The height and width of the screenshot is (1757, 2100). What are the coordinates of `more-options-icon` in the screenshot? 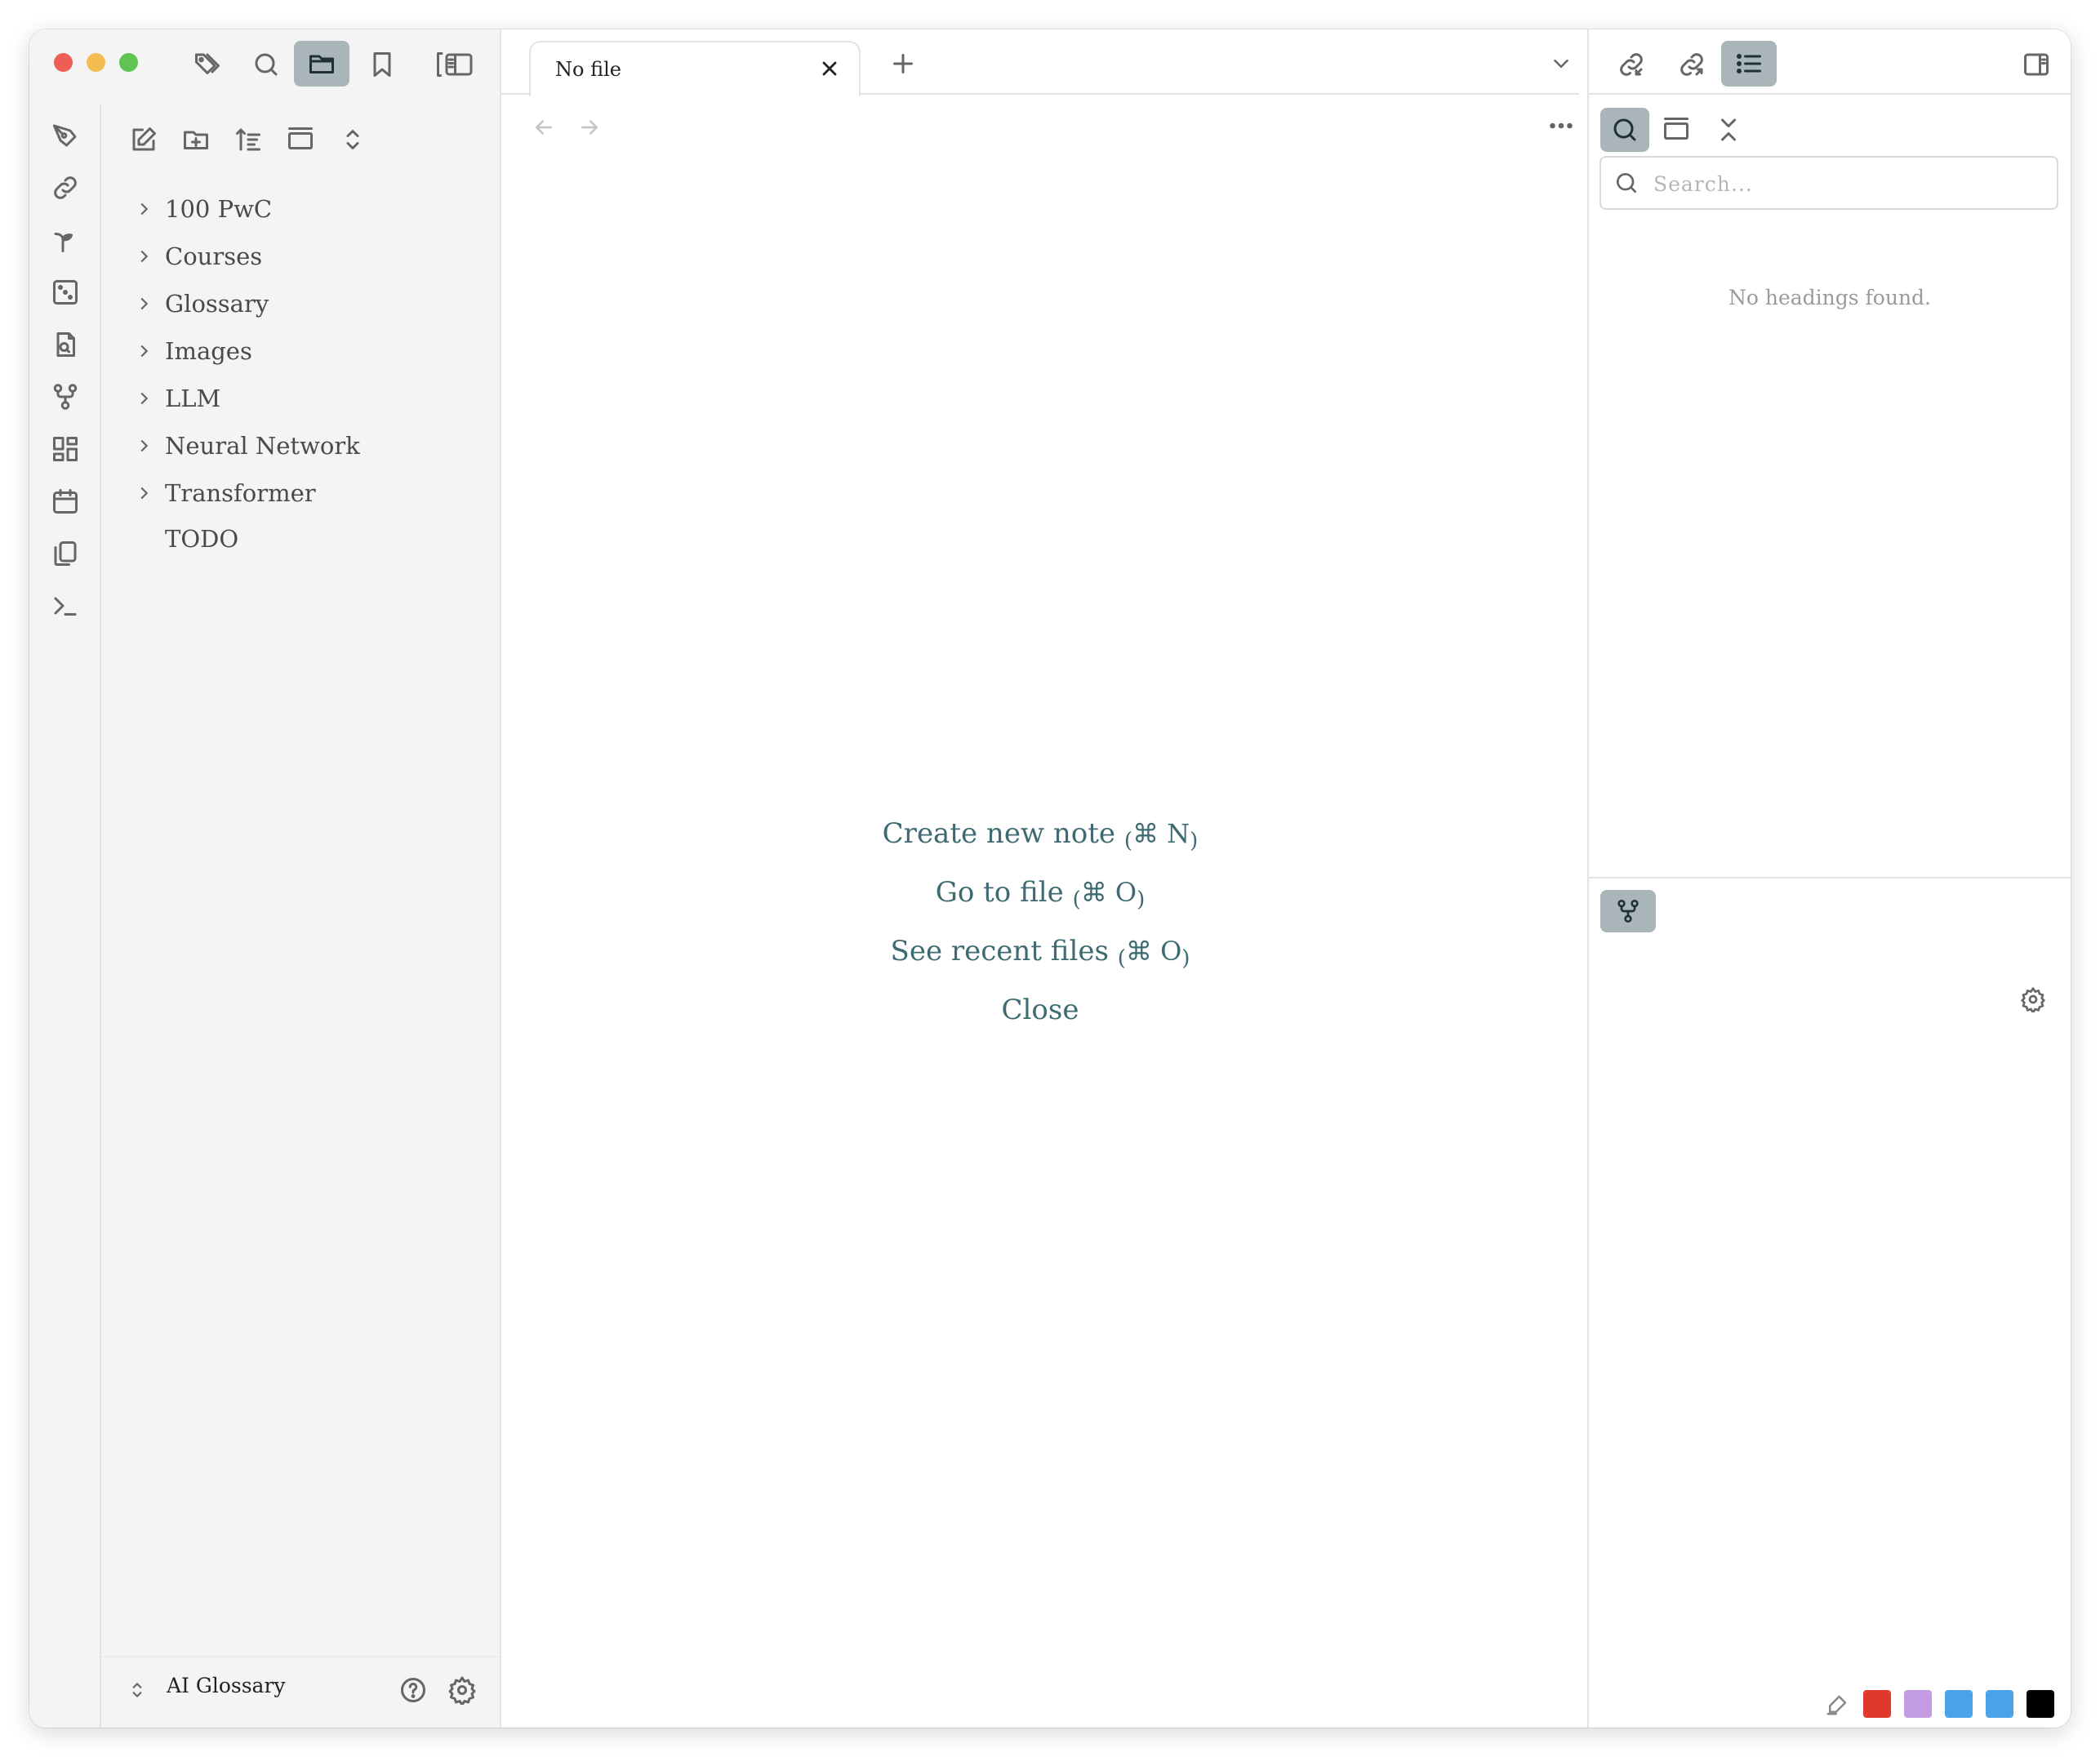 It's located at (1561, 126).